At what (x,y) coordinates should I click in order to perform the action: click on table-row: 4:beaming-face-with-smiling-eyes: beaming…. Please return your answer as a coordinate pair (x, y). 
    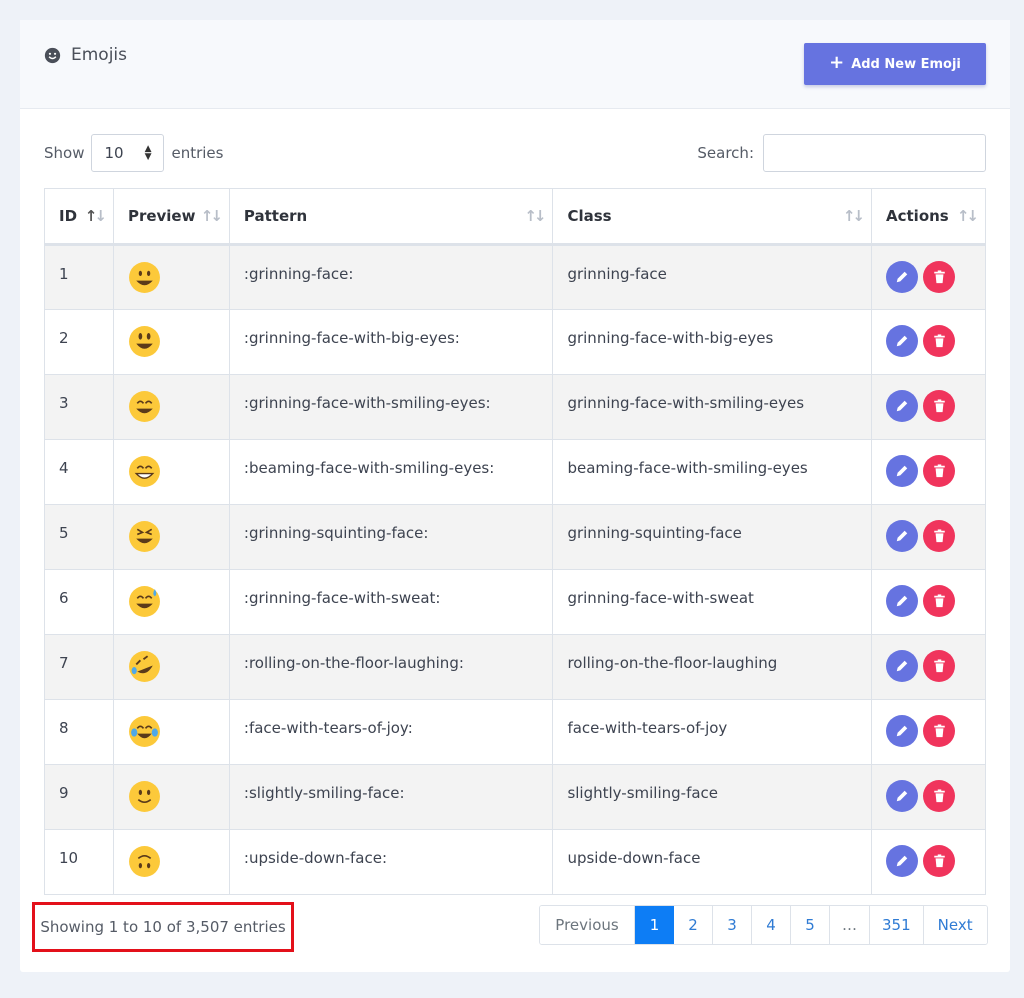
    Looking at the image, I should click on (515, 472).